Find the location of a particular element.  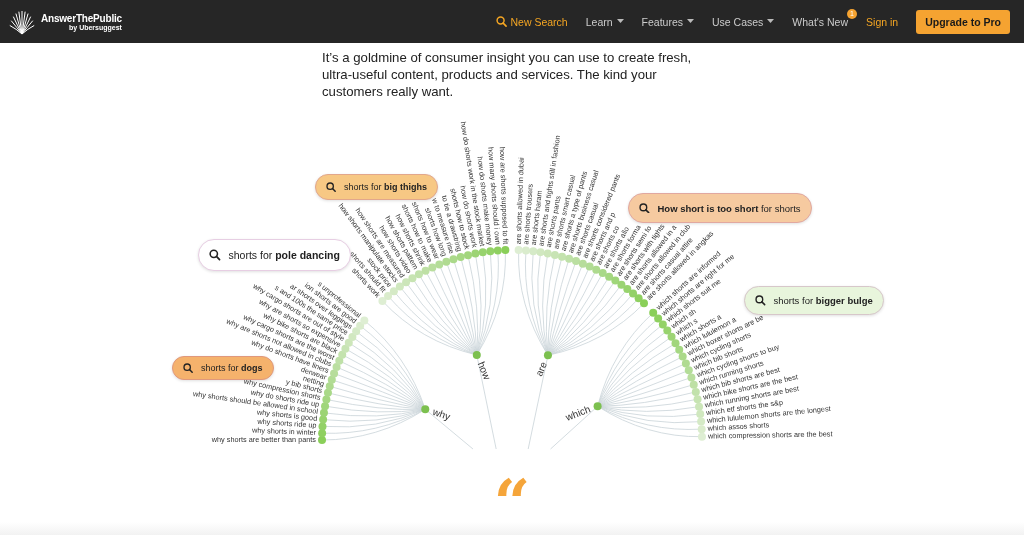

quote-mark: “ is located at coordinates (512, 497).